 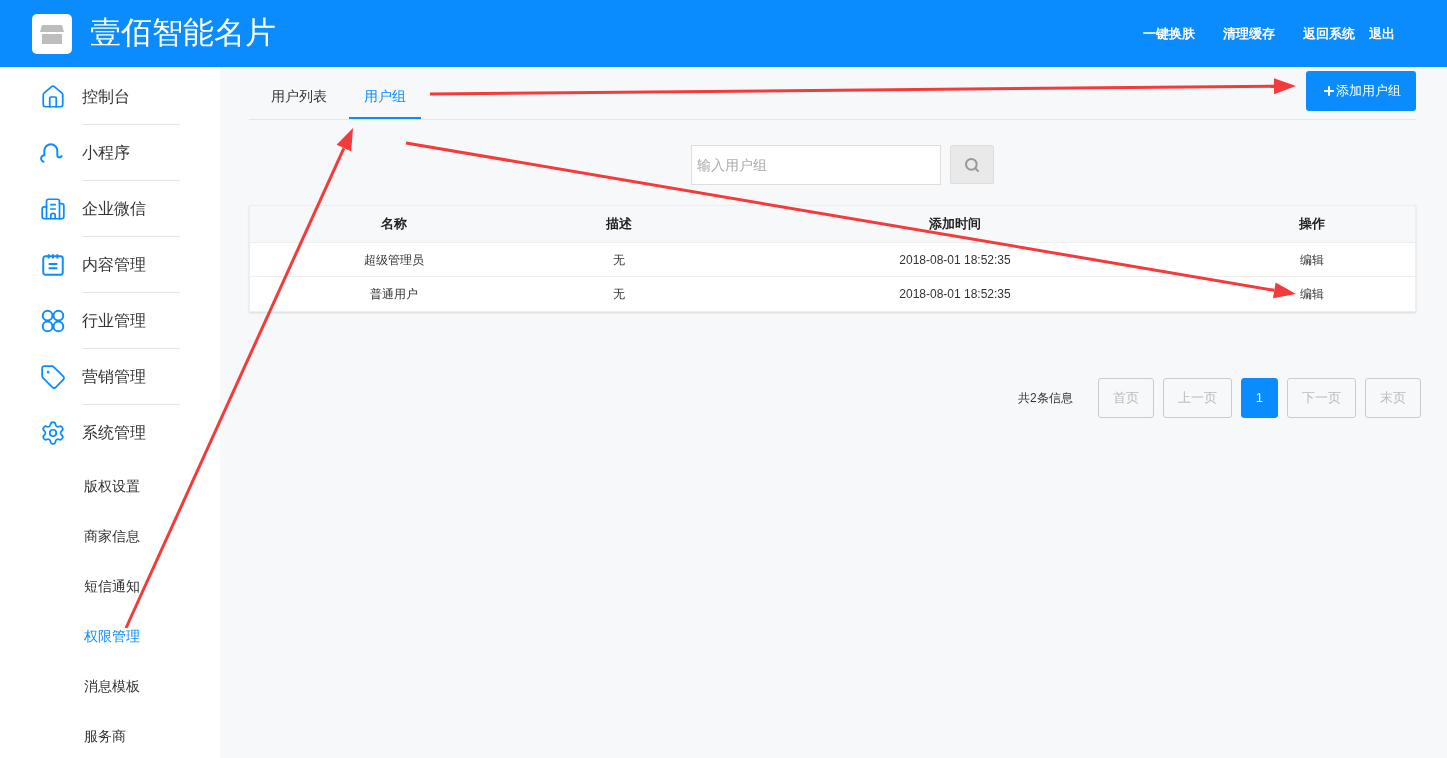 I want to click on column-header: 名称, so click(x=393, y=224).